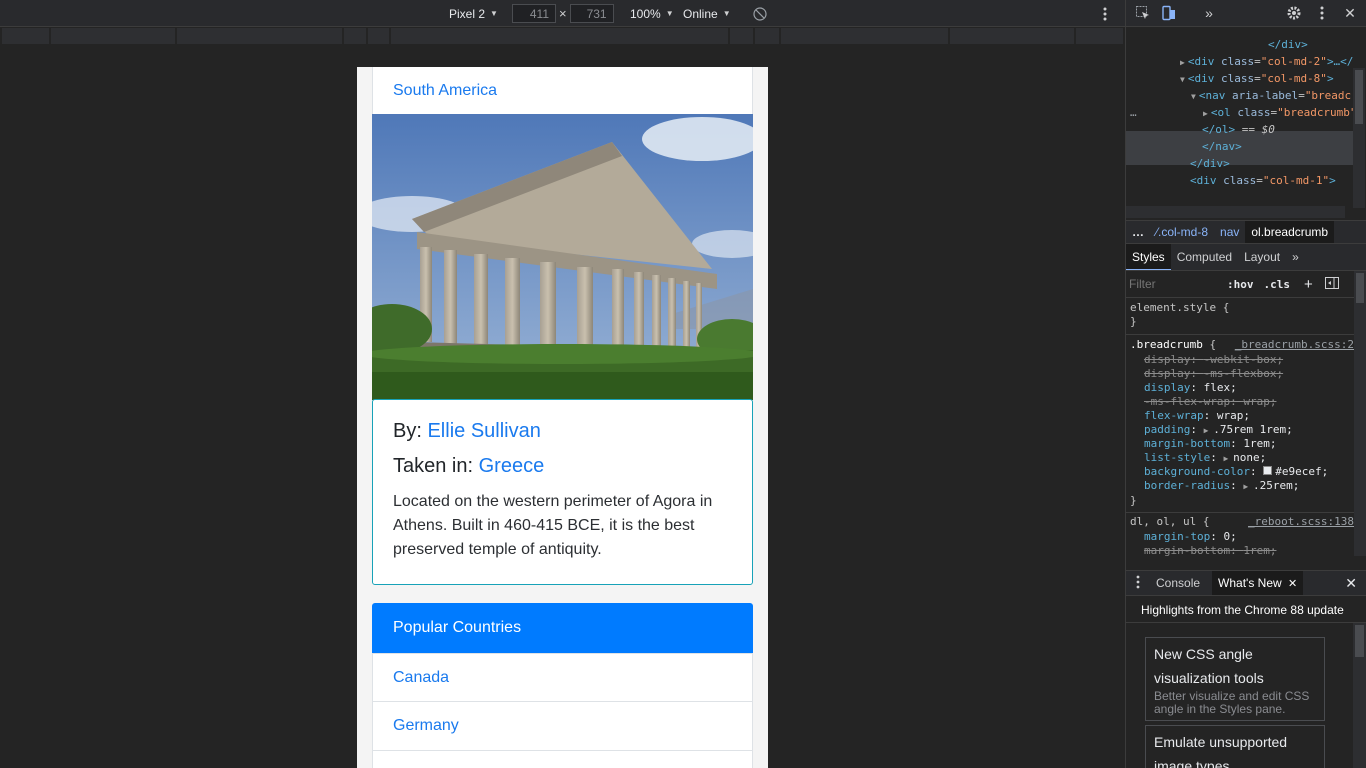 The width and height of the screenshot is (1366, 768). Describe the element at coordinates (512, 466) in the screenshot. I see `country-link: Greece` at that location.